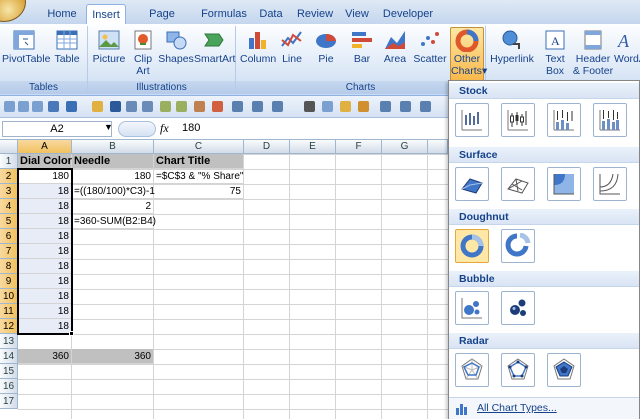  What do you see at coordinates (9, 191) in the screenshot?
I see `row-header: 3` at bounding box center [9, 191].